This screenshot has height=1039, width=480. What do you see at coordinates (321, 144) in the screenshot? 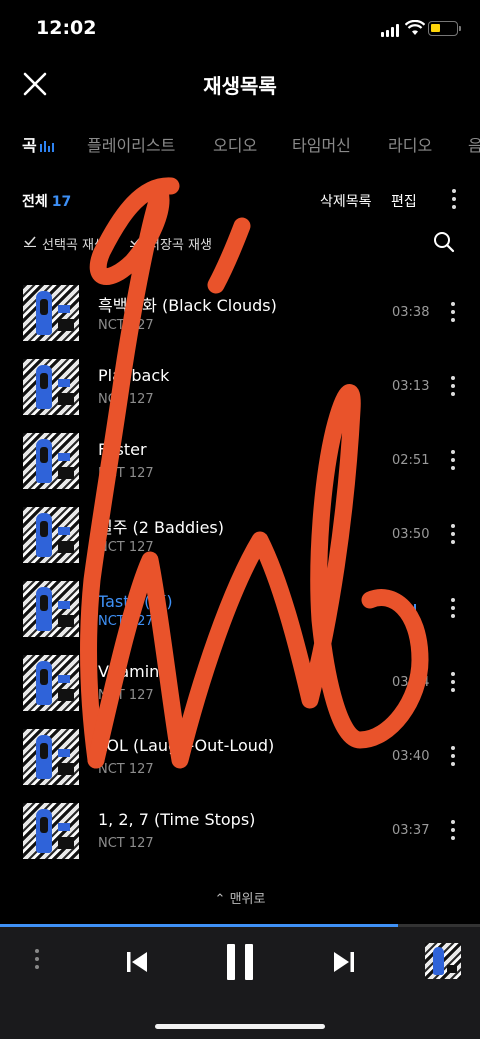
I see `tab-time-machine: 타임머신` at bounding box center [321, 144].